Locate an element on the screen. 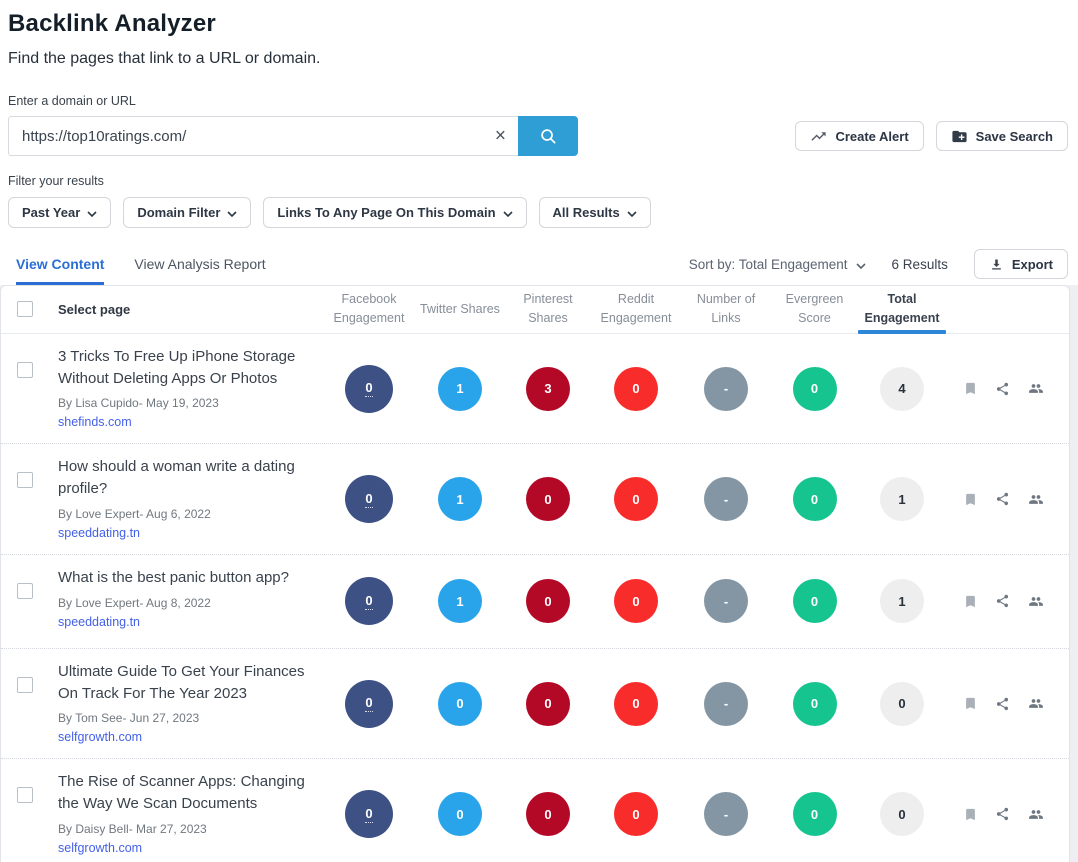 The image size is (1078, 862). tab-view-analysis-report: View Analysis Report is located at coordinates (199, 266).